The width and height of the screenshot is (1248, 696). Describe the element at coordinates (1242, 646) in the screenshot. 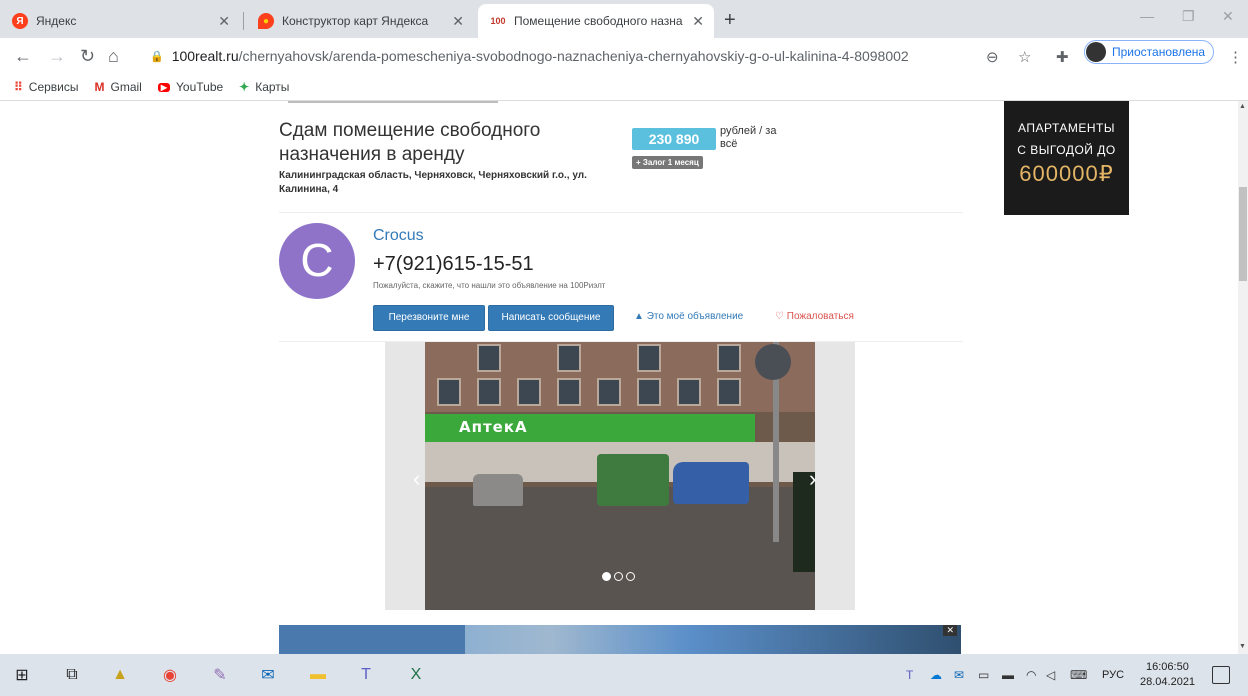

I see `scroll-down-icon: ▼` at that location.